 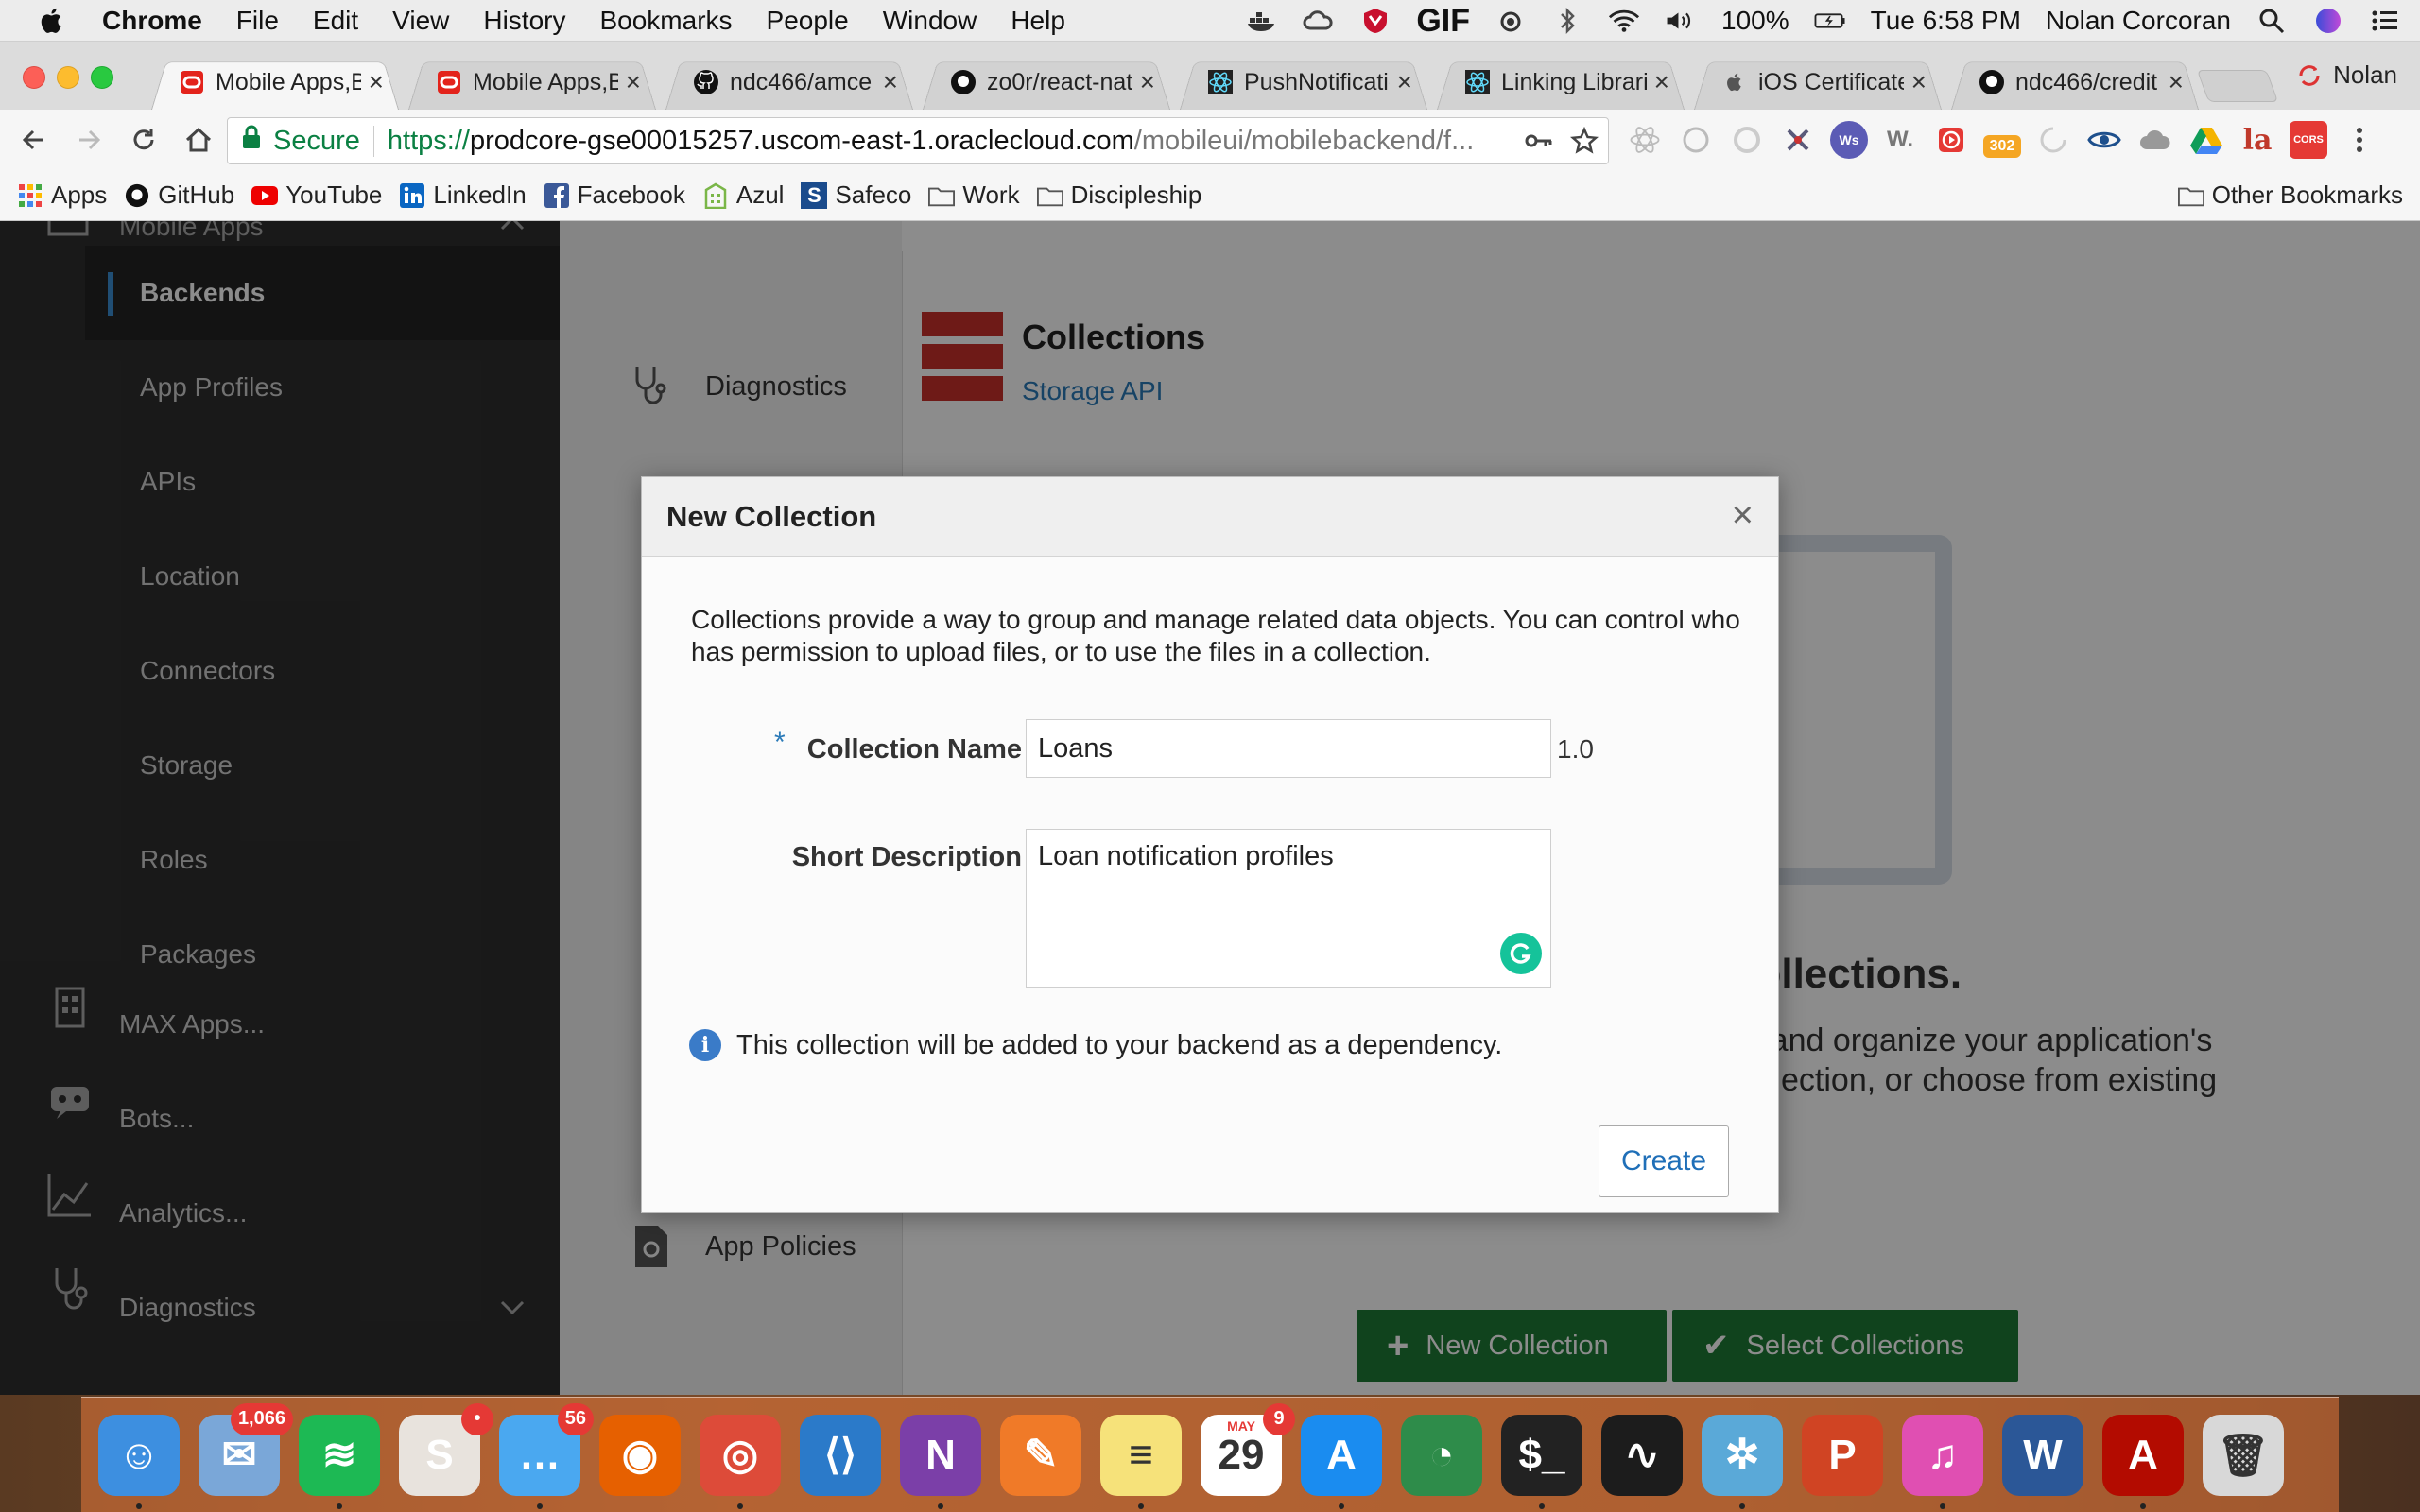 I want to click on bookmark-safeco: S Safeco, so click(x=856, y=195).